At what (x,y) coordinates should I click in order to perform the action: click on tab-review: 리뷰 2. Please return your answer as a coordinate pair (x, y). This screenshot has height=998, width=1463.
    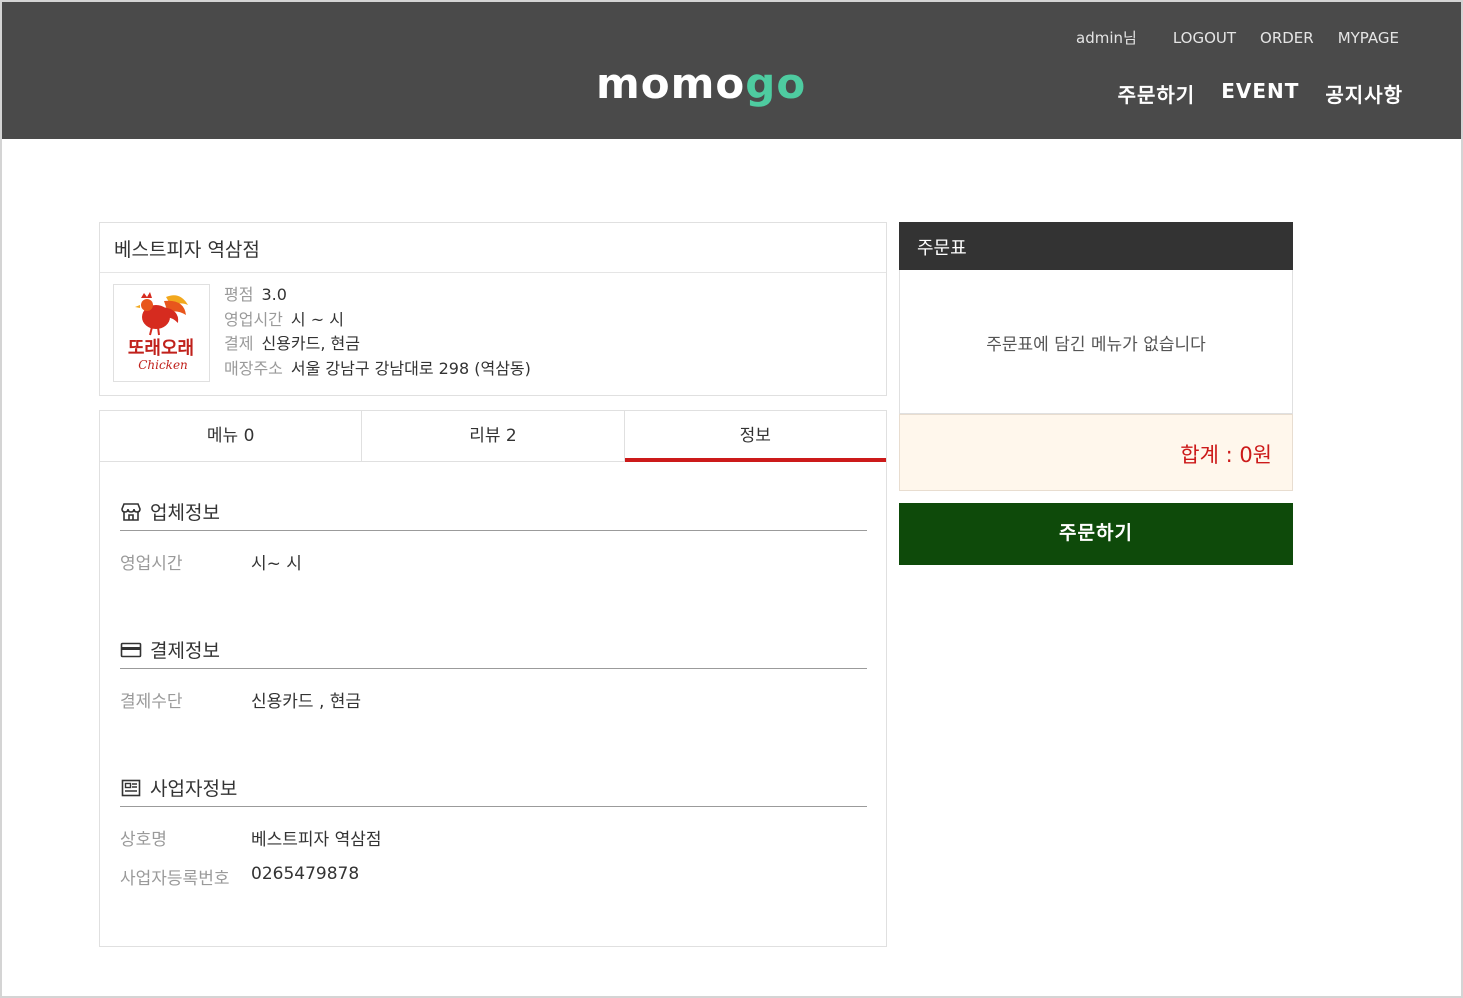
    Looking at the image, I should click on (493, 436).